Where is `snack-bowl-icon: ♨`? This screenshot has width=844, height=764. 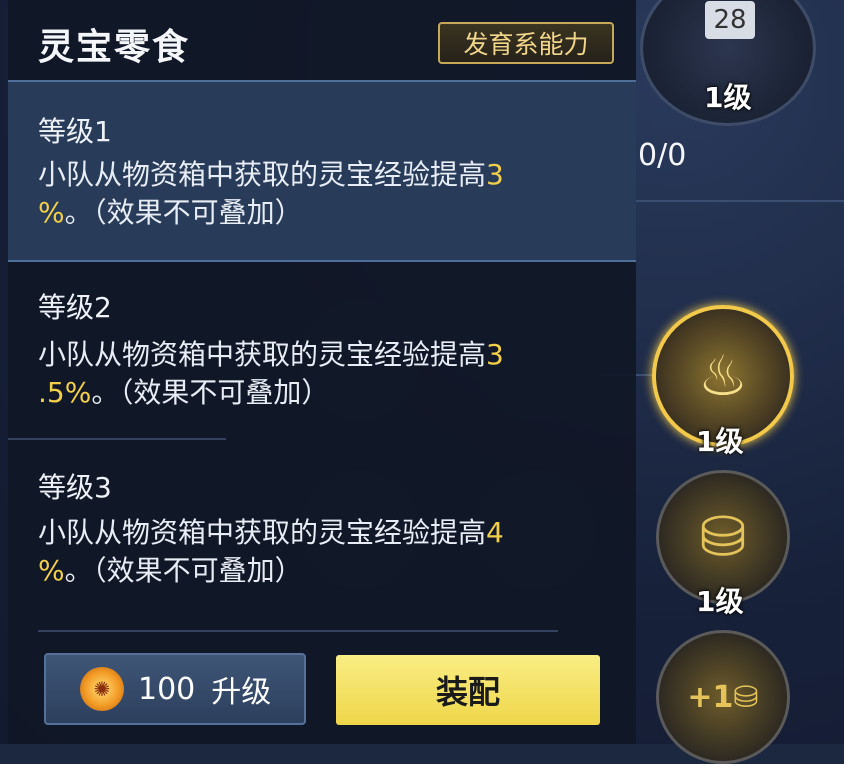 snack-bowl-icon: ♨ is located at coordinates (723, 376).